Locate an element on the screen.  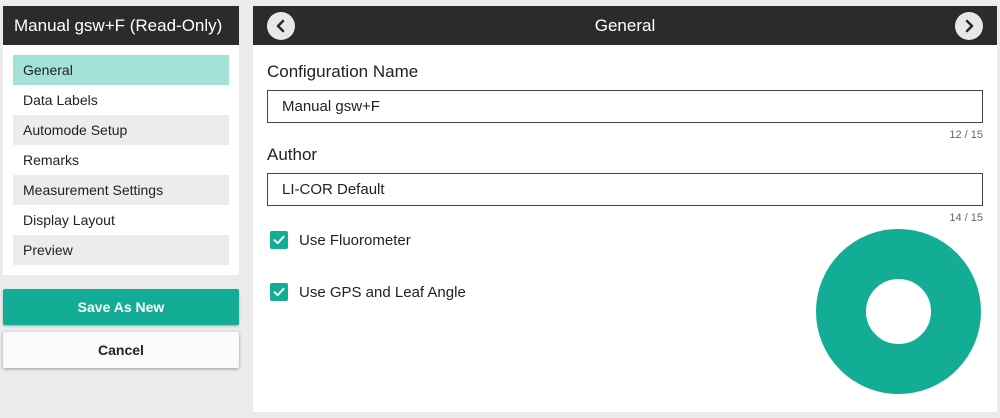
next-section-button is located at coordinates (969, 26).